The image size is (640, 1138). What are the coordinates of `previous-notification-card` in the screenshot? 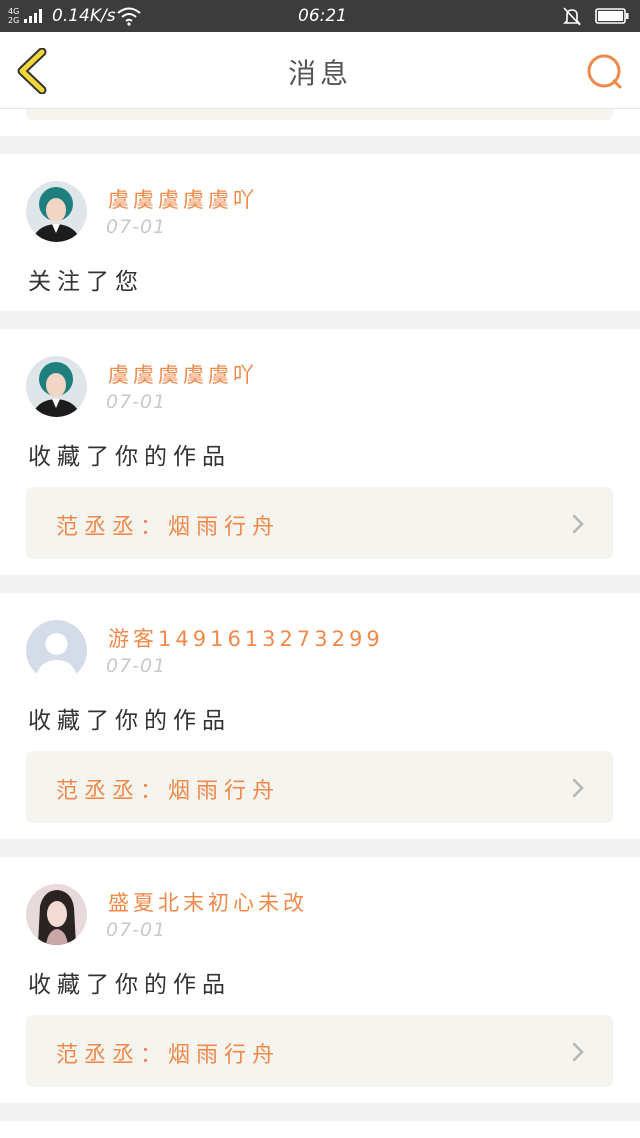 It's located at (320, 122).